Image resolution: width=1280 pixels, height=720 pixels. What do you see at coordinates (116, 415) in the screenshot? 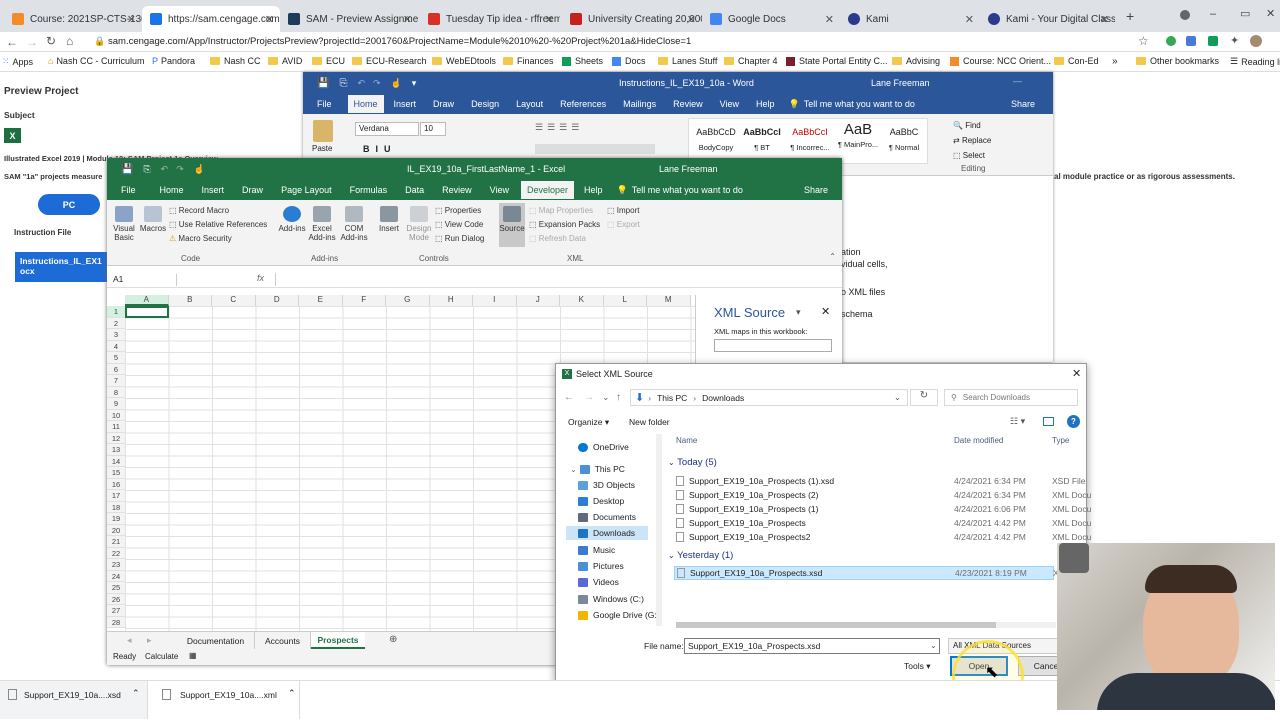
I see `row-header: 10` at bounding box center [116, 415].